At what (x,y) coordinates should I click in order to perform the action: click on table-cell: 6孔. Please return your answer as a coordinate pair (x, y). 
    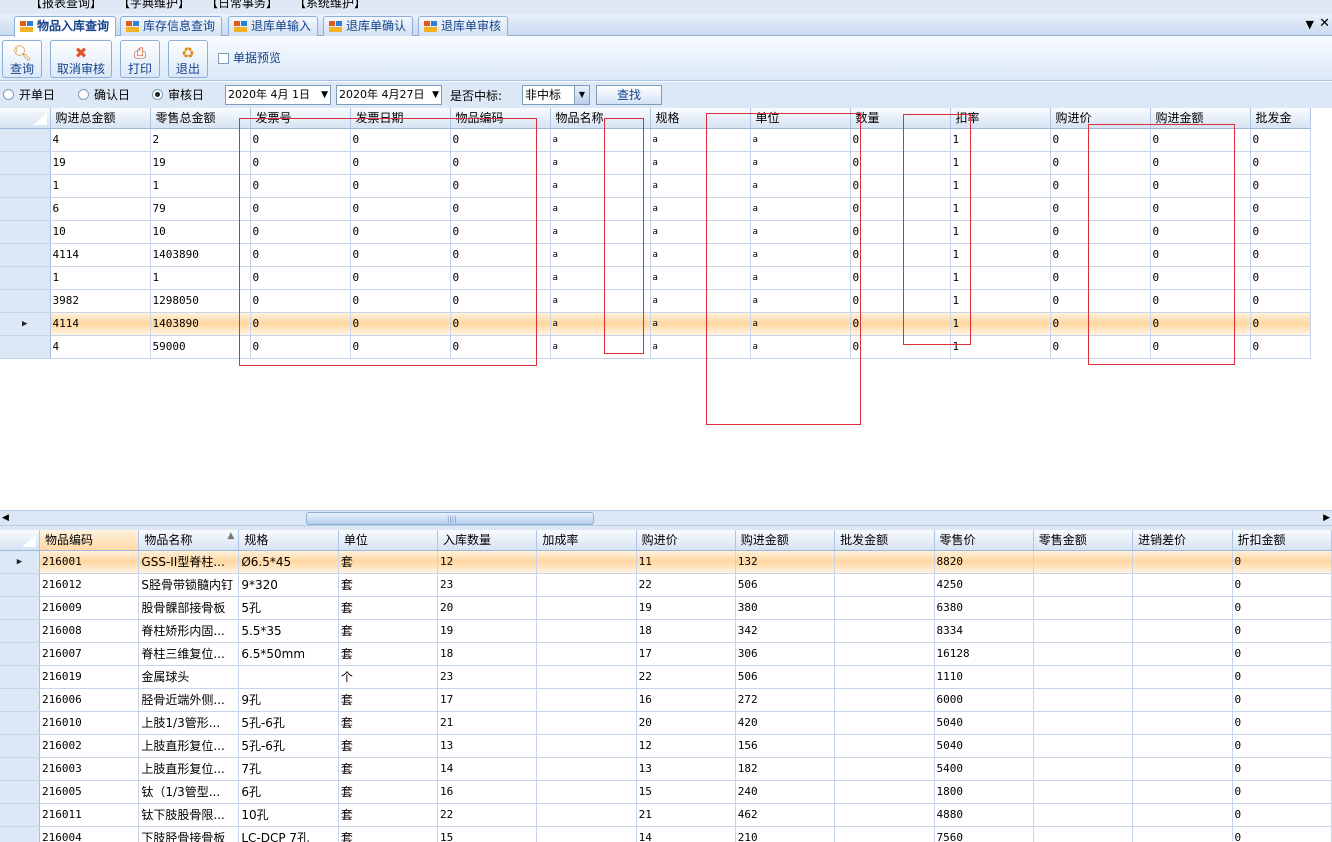
    Looking at the image, I should click on (288, 792).